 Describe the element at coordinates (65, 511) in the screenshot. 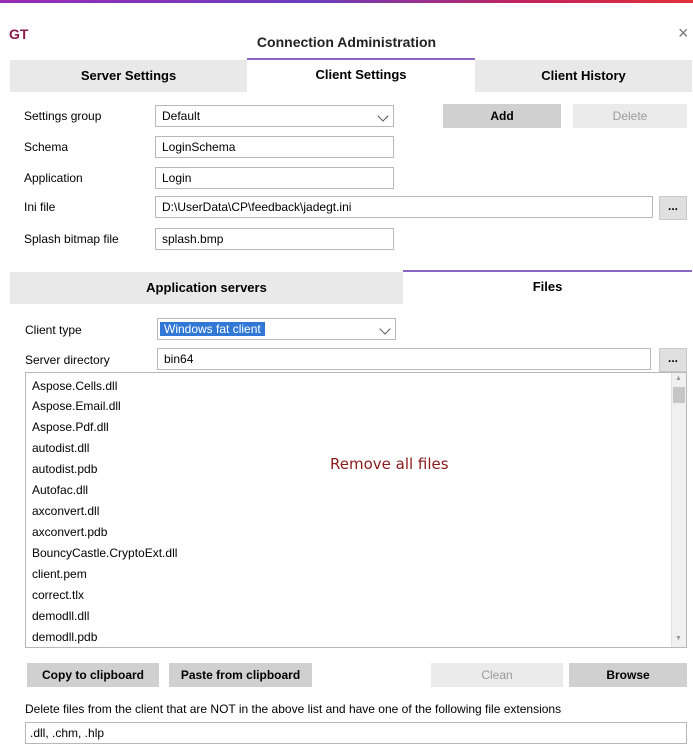

I see `list-item: axconvert.dll` at that location.